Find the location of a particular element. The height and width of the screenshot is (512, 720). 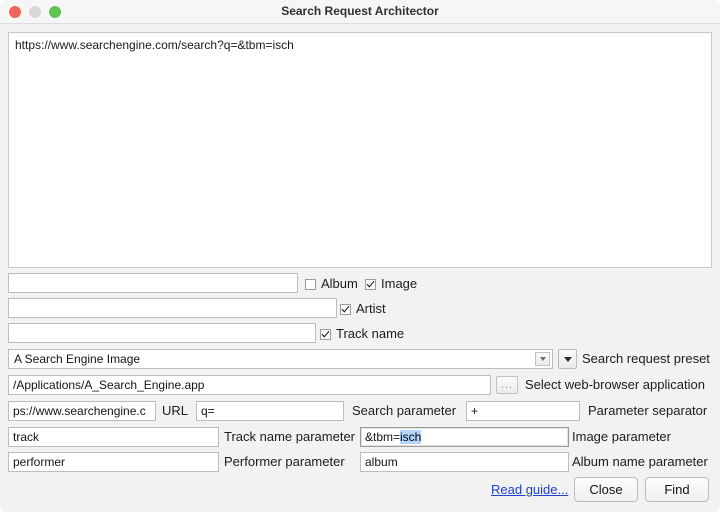

window-title: Search Request Architector is located at coordinates (360, 11).